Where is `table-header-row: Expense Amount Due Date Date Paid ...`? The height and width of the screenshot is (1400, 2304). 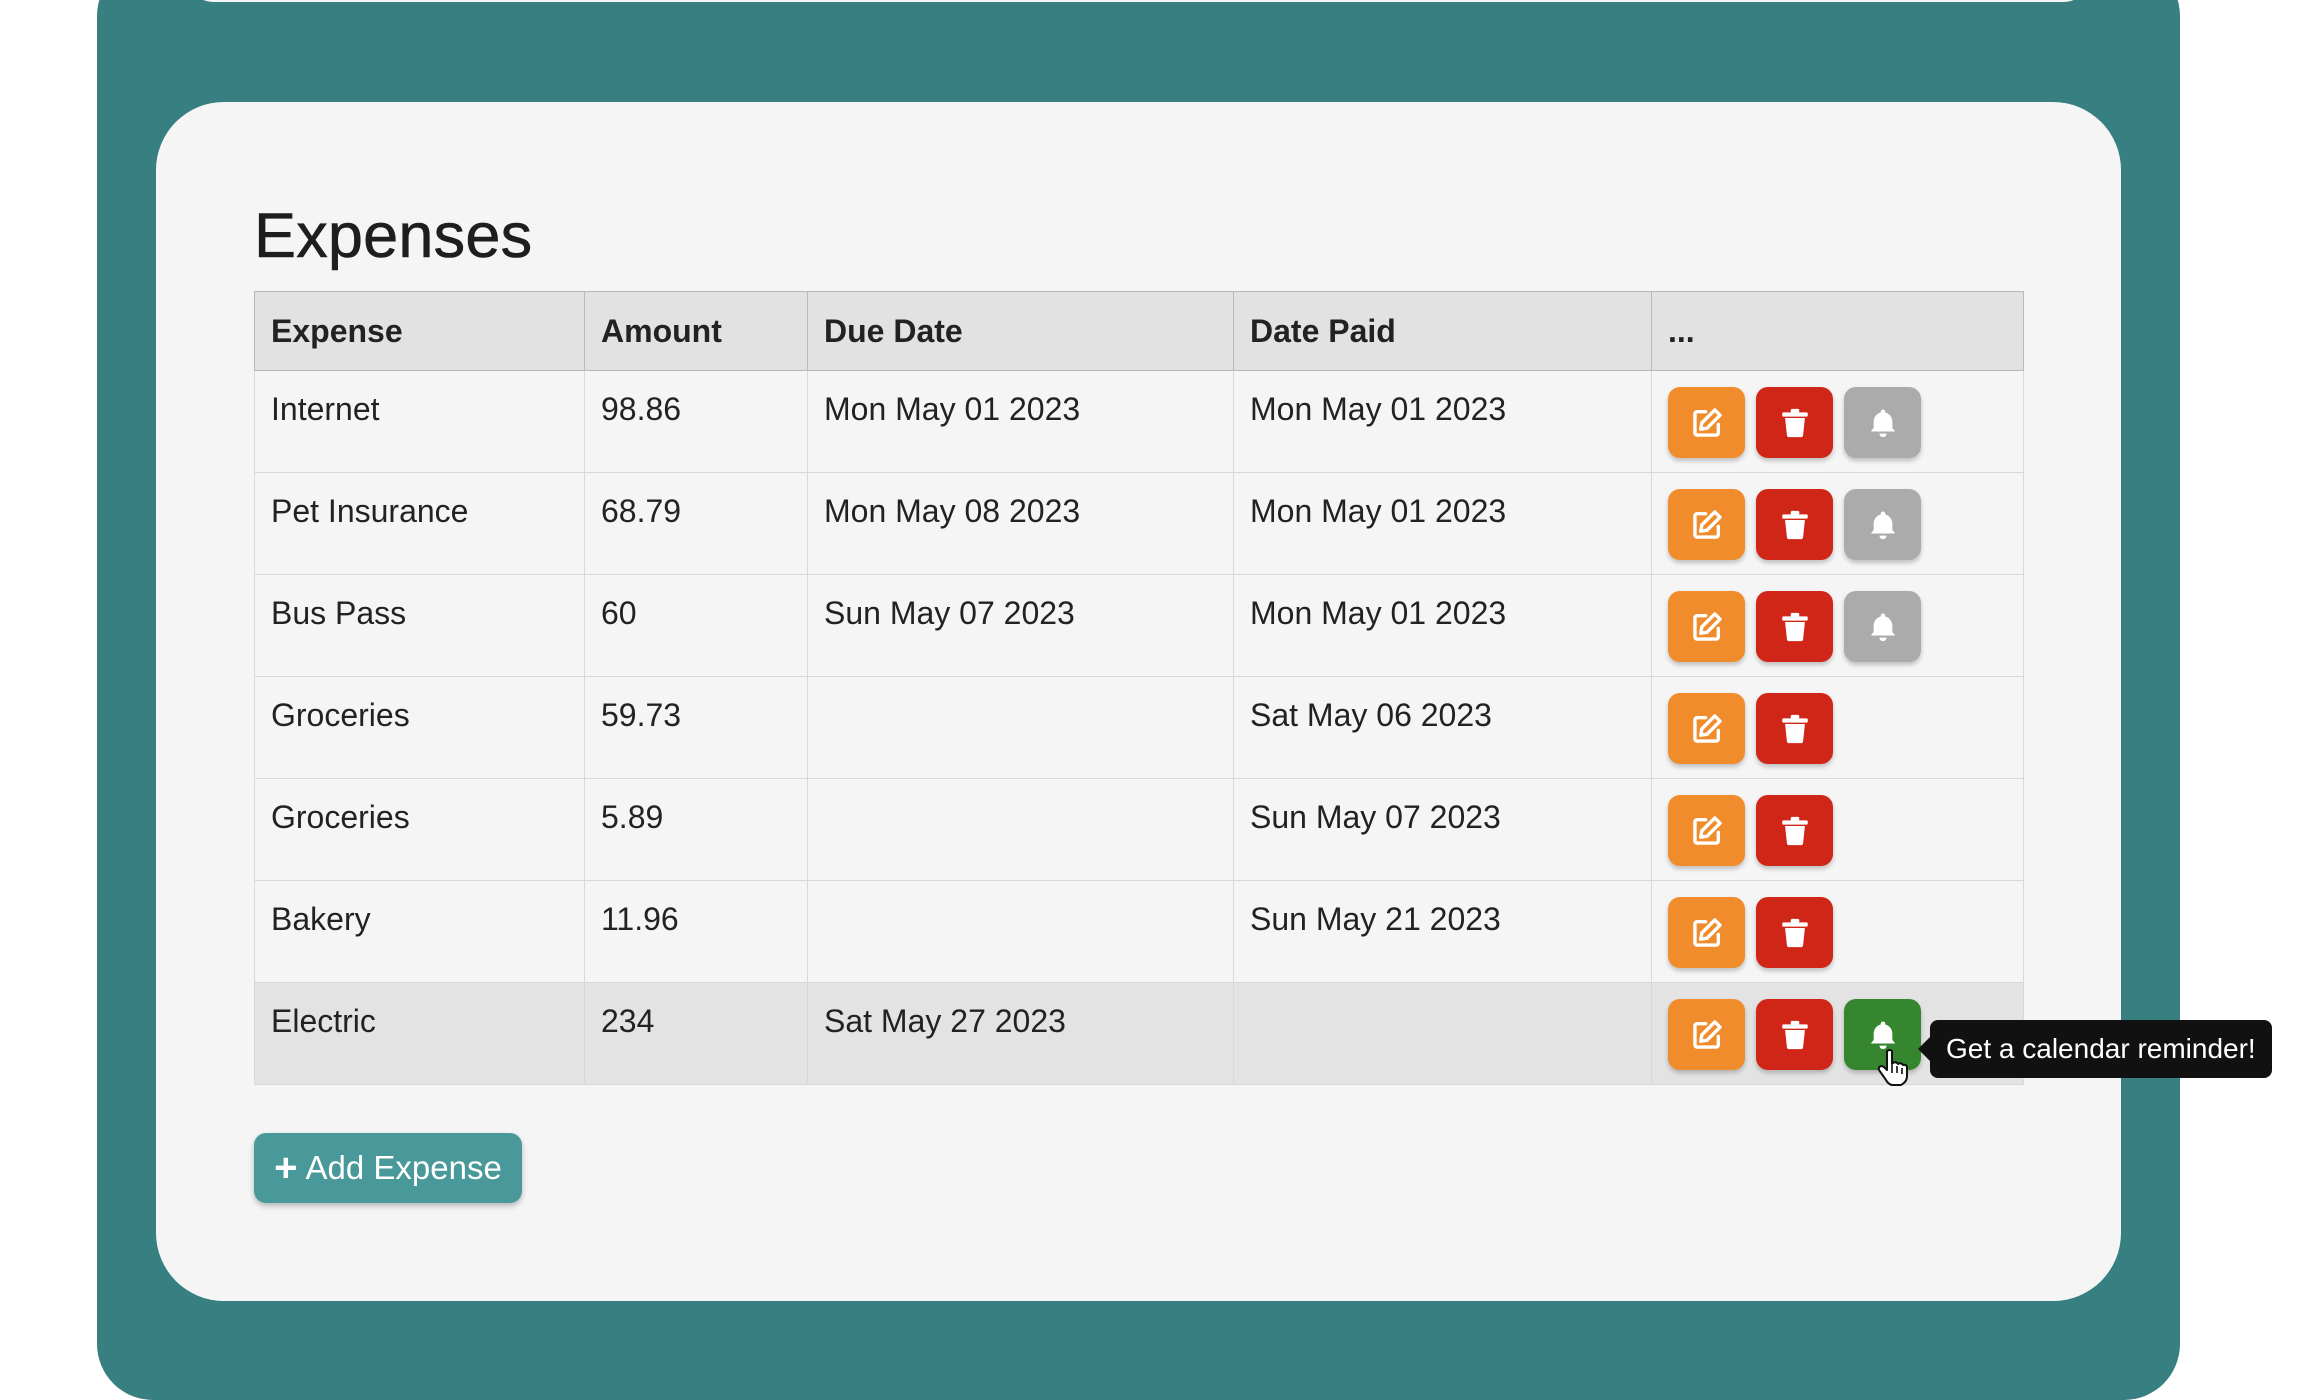 table-header-row: Expense Amount Due Date Date Paid ... is located at coordinates (1139, 331).